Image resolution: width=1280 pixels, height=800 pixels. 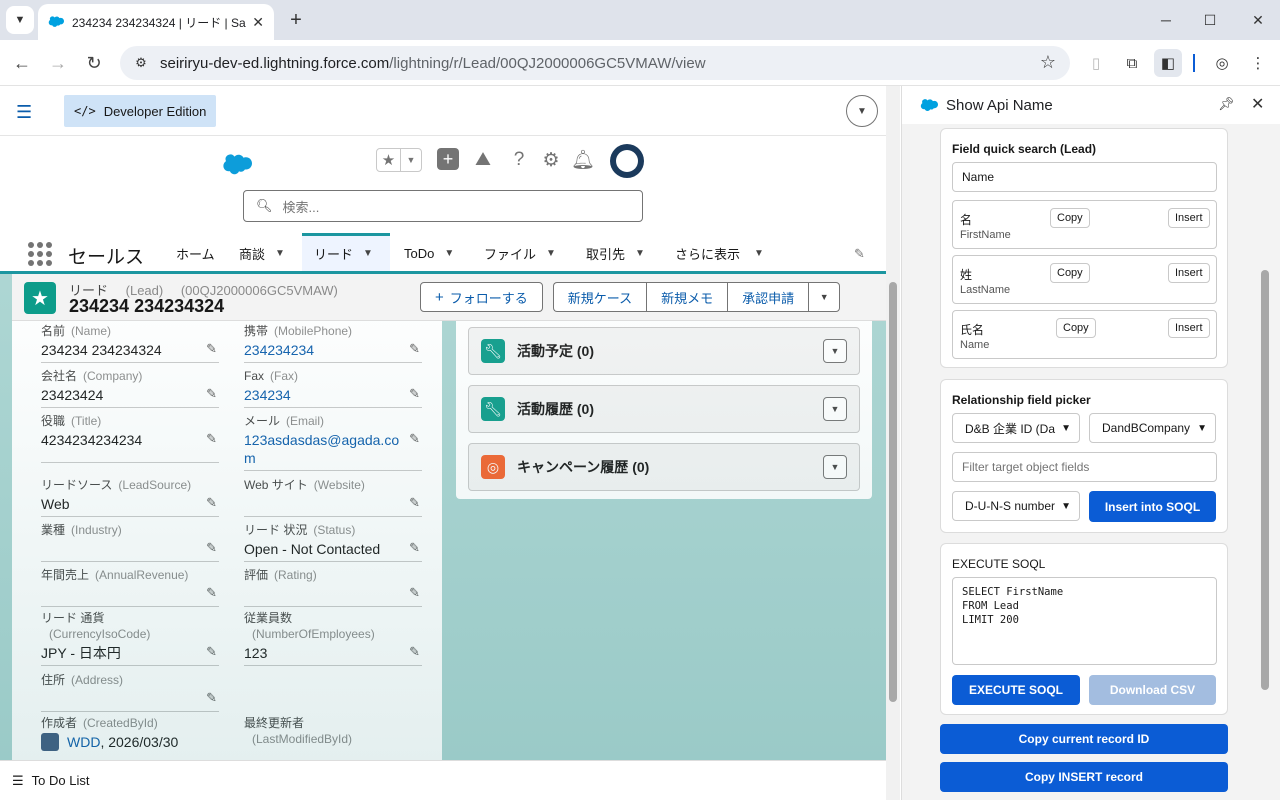 What do you see at coordinates (195, 253) in the screenshot?
I see `nav-item-home: ホーム` at bounding box center [195, 253].